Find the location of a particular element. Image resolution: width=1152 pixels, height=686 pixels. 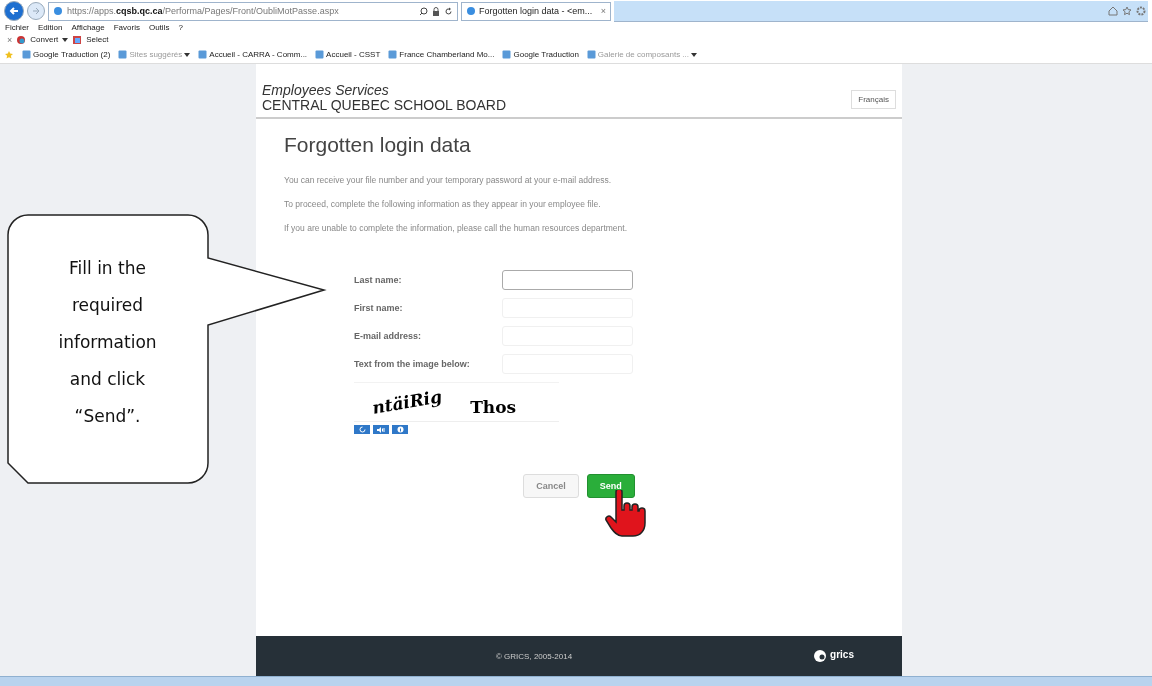

logo-icon is located at coordinates (820, 656).